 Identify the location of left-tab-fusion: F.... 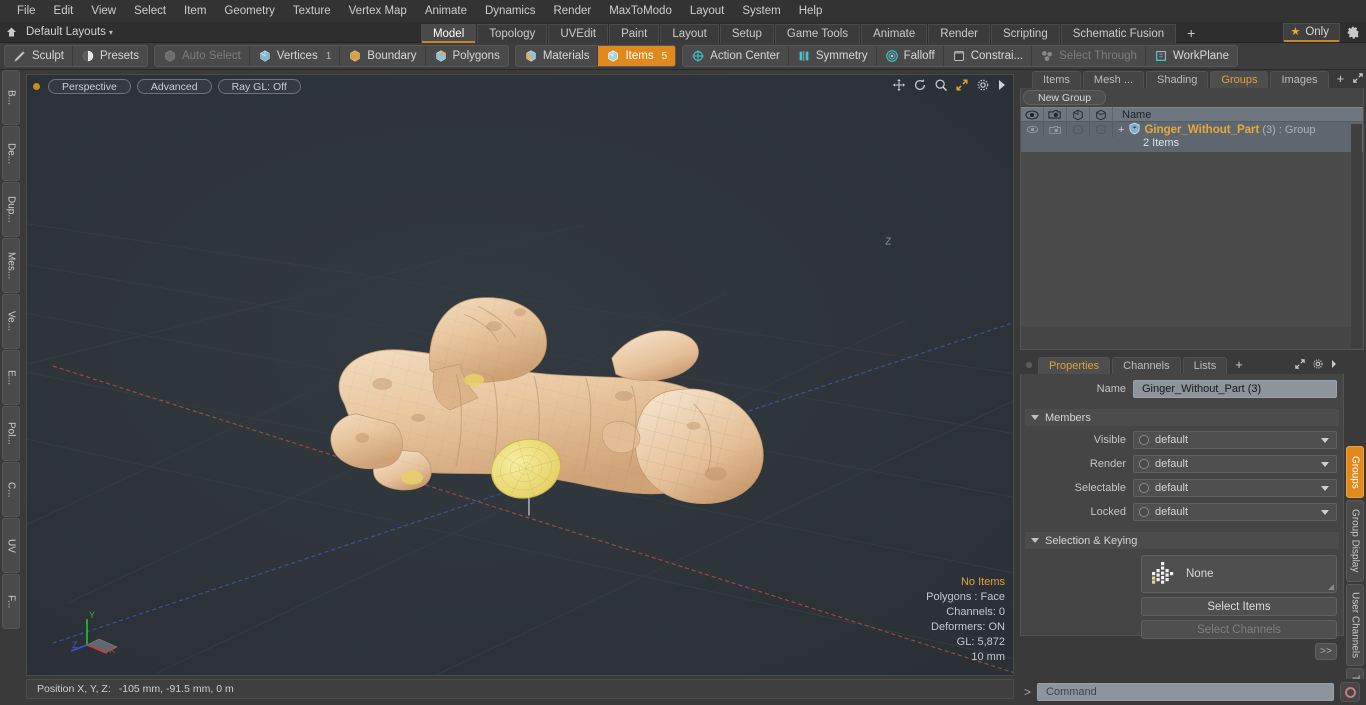
(11, 601).